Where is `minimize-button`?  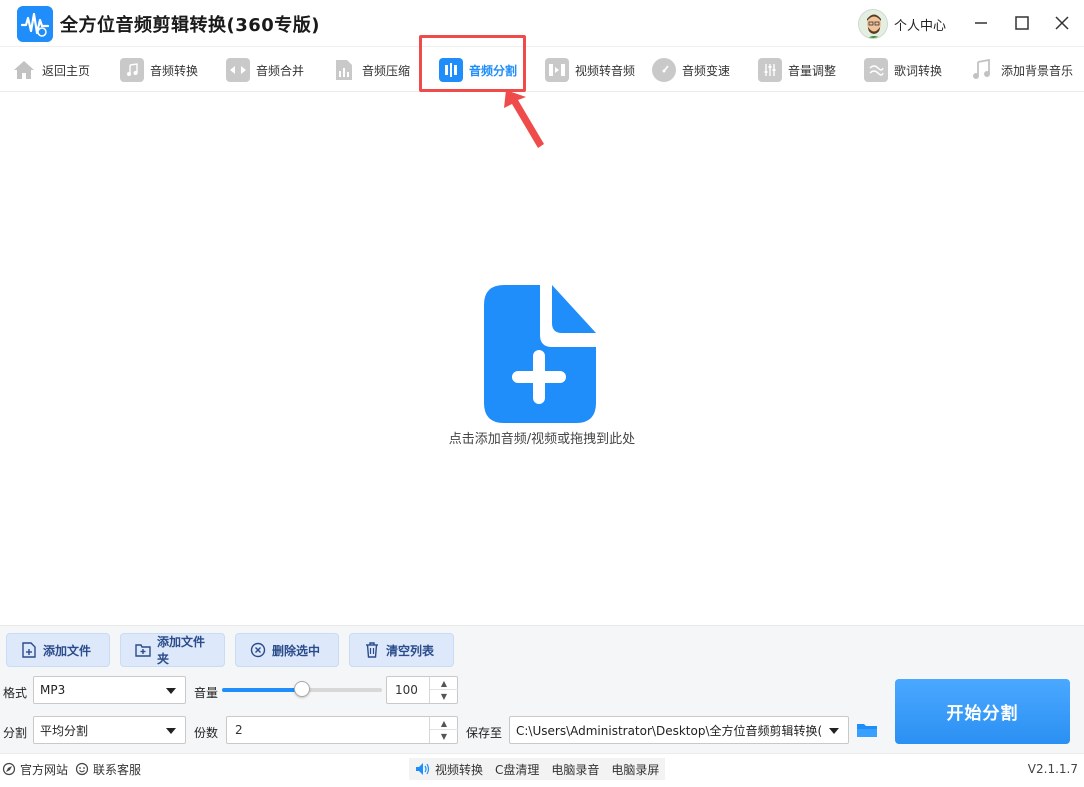
minimize-button is located at coordinates (981, 23).